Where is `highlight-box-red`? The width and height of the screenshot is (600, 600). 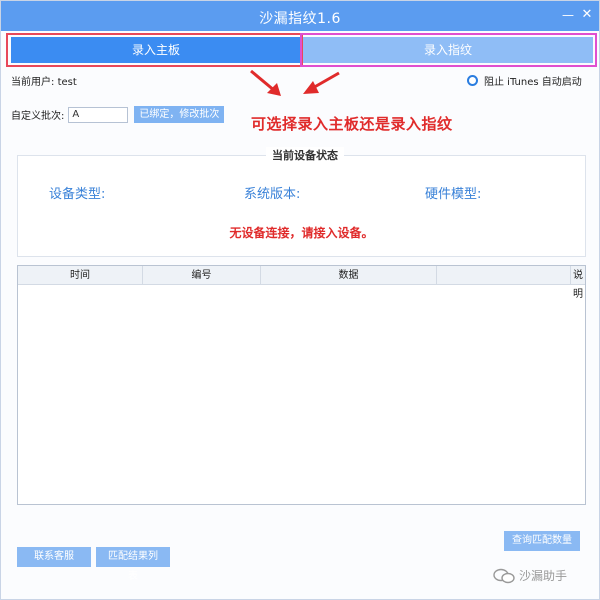
highlight-box-red is located at coordinates (154, 50).